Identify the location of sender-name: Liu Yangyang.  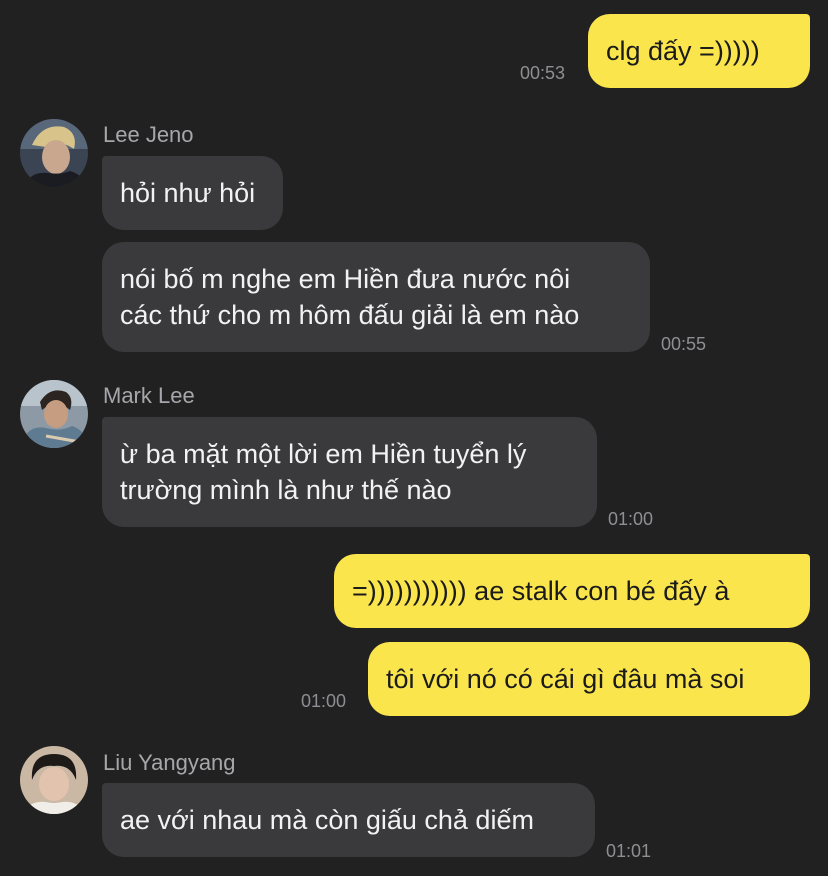
(169, 762).